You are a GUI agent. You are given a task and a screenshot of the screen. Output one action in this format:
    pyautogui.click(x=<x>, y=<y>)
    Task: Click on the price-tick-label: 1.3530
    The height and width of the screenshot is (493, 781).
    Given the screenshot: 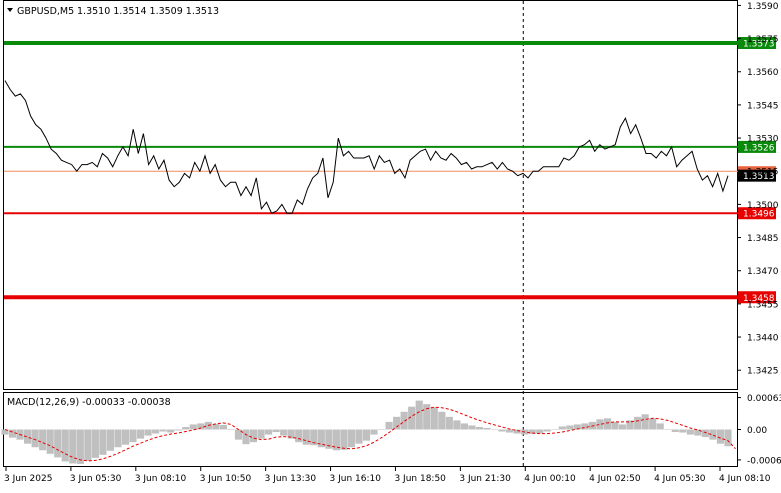 What is the action you would take?
    pyautogui.click(x=763, y=140)
    